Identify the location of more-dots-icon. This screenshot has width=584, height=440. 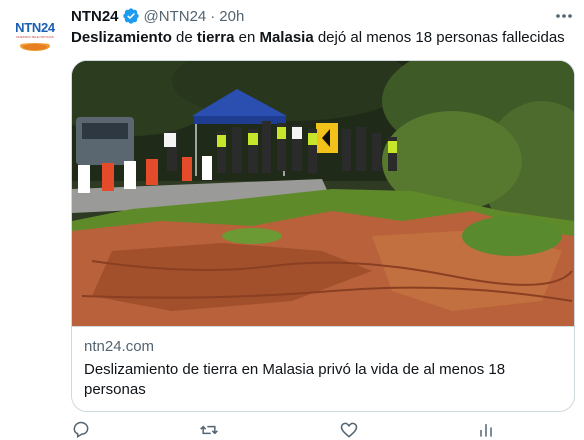
(564, 16).